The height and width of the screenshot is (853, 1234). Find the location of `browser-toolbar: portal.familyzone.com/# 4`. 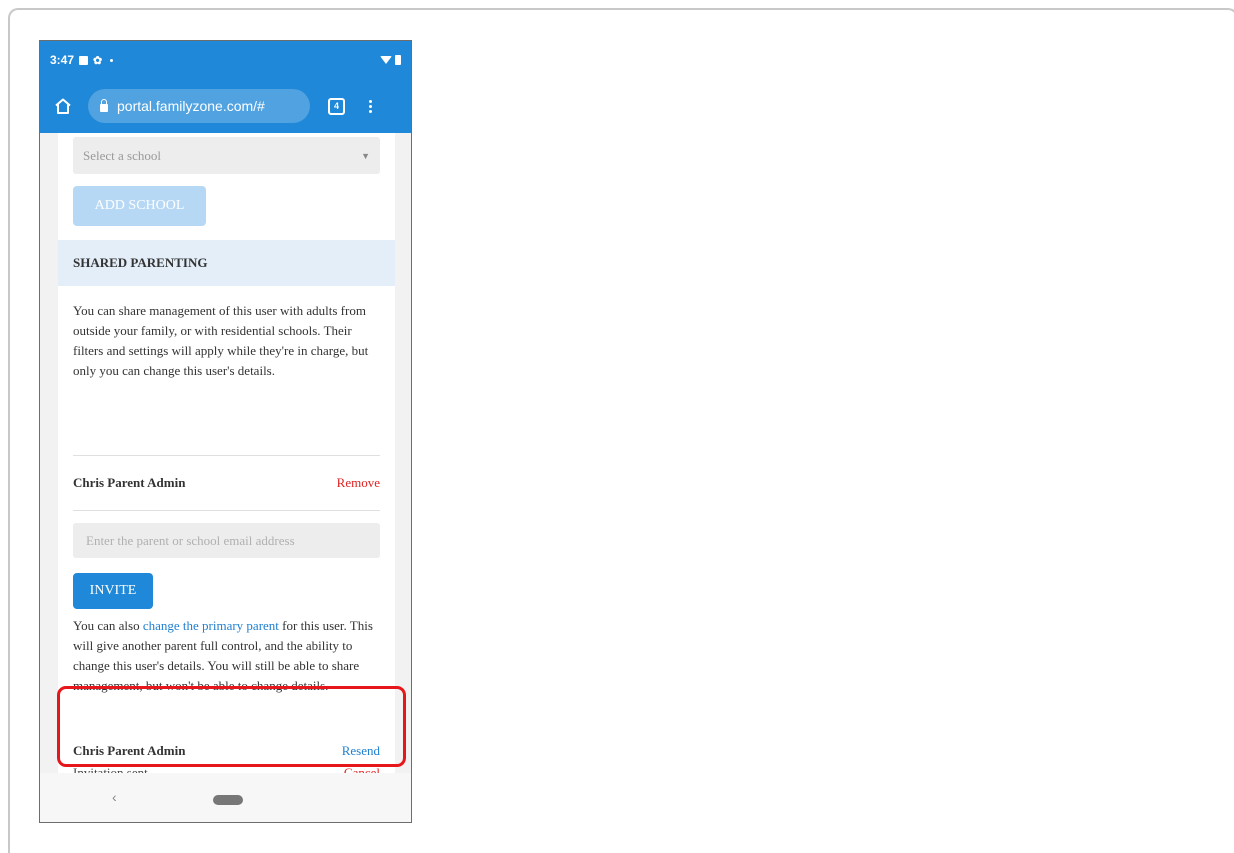

browser-toolbar: portal.familyzone.com/# 4 is located at coordinates (225, 106).